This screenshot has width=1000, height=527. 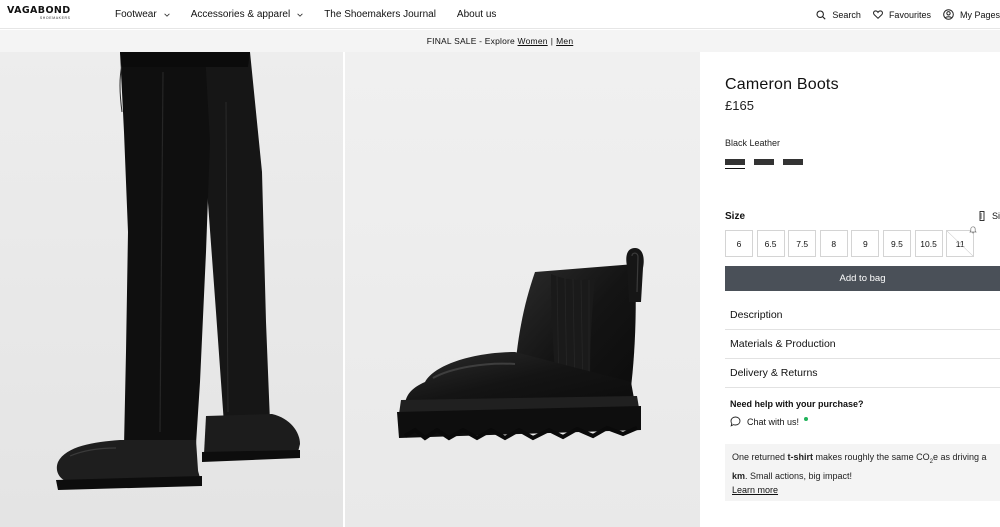 What do you see at coordinates (739, 105) in the screenshot?
I see `product-price: £165` at bounding box center [739, 105].